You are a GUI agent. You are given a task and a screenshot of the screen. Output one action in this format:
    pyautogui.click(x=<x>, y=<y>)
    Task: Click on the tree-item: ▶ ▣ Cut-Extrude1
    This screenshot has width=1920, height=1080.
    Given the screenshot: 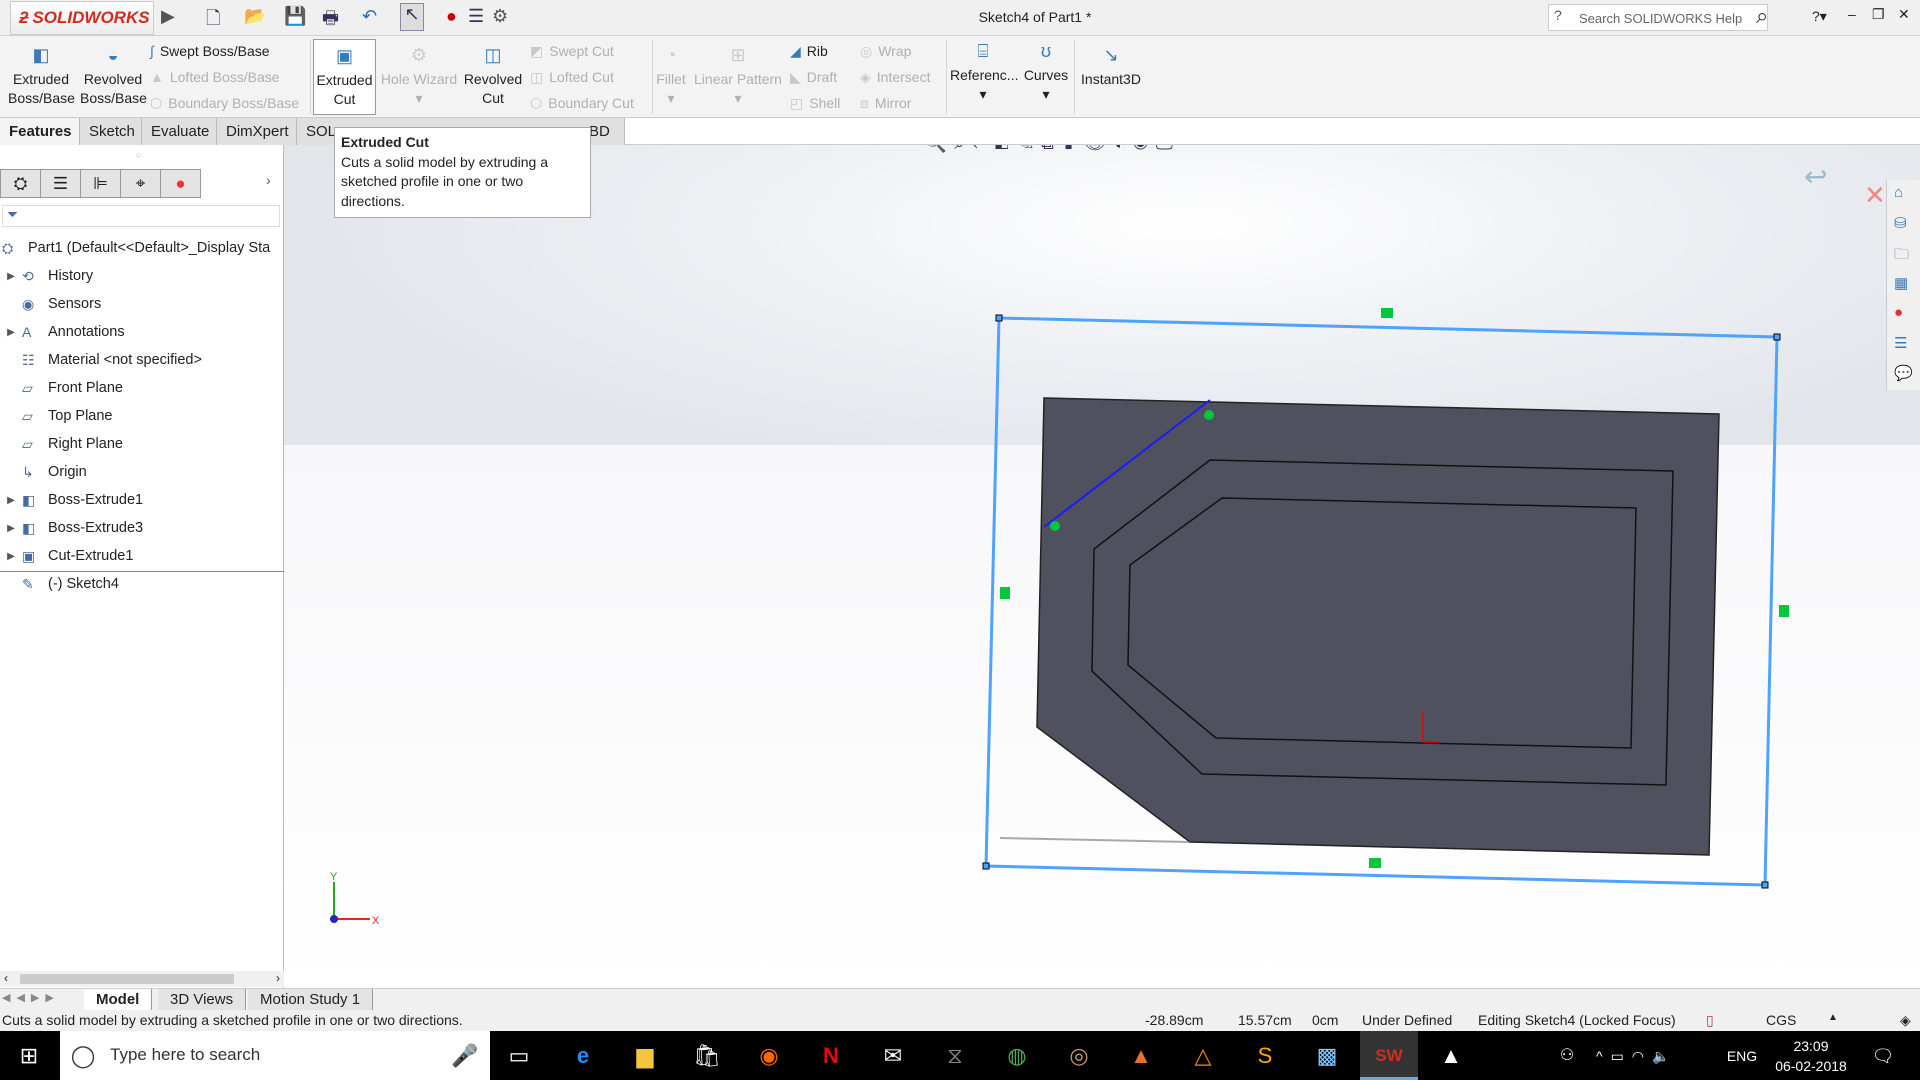 What is the action you would take?
    pyautogui.click(x=66, y=556)
    